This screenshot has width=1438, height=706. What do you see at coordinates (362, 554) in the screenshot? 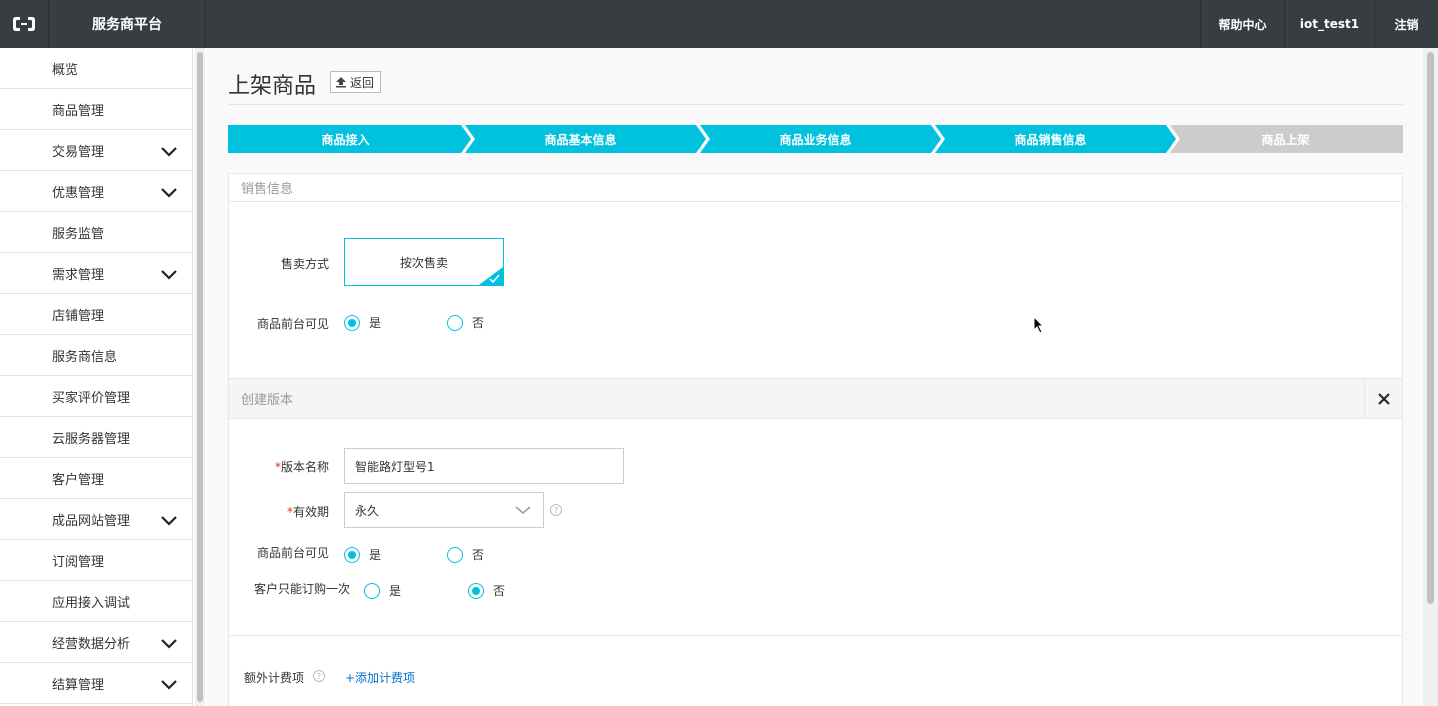
I see `version-visible-yes-radio: 是` at bounding box center [362, 554].